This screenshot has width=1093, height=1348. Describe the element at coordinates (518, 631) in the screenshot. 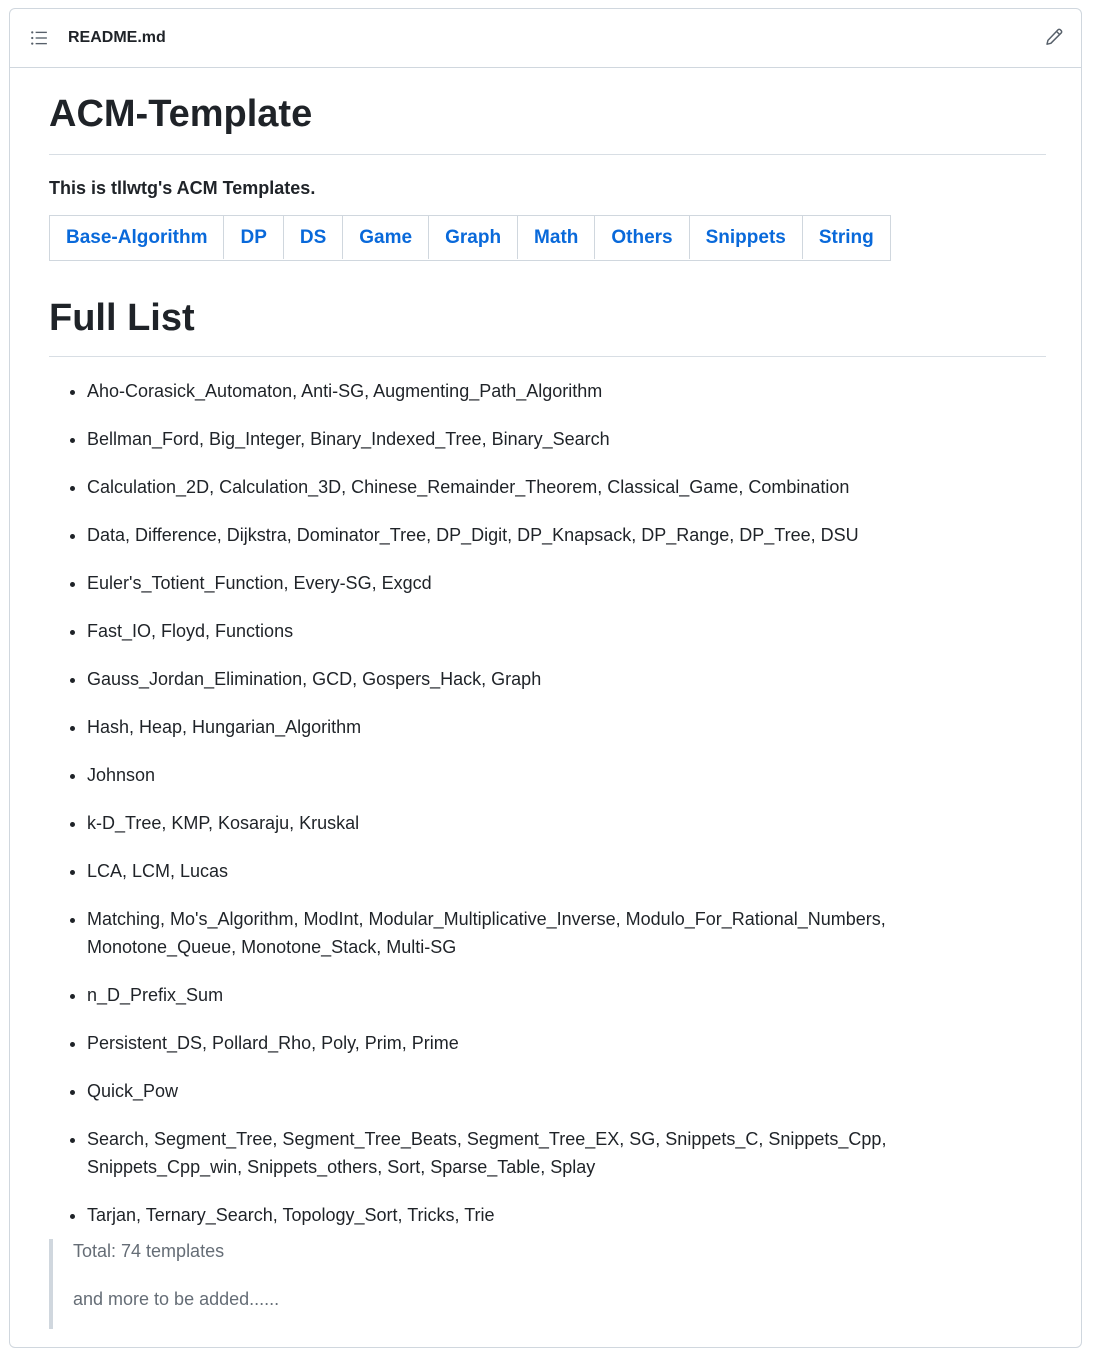

I see `list-item: Fast_IO, Floyd, Functions` at that location.